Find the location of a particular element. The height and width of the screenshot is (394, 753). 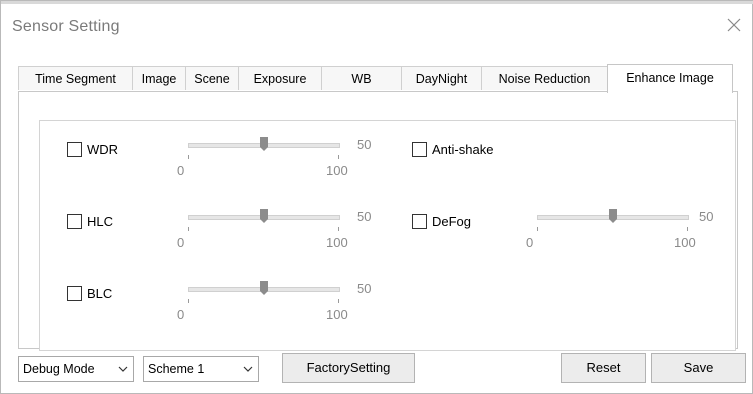

wdr-max-label: 100 is located at coordinates (337, 170).